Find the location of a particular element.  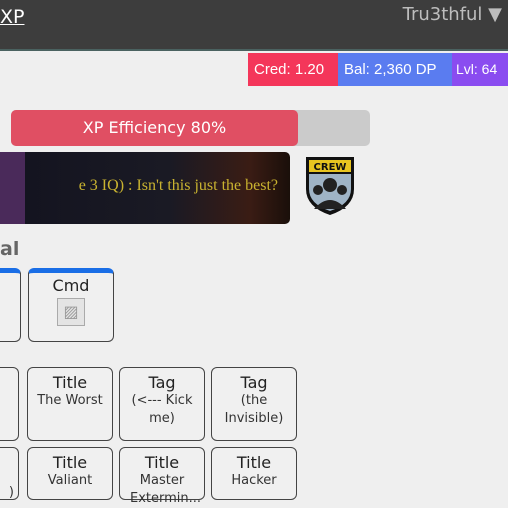

xp-efficiency-bar: XP Efficiency 80% is located at coordinates (190, 128).